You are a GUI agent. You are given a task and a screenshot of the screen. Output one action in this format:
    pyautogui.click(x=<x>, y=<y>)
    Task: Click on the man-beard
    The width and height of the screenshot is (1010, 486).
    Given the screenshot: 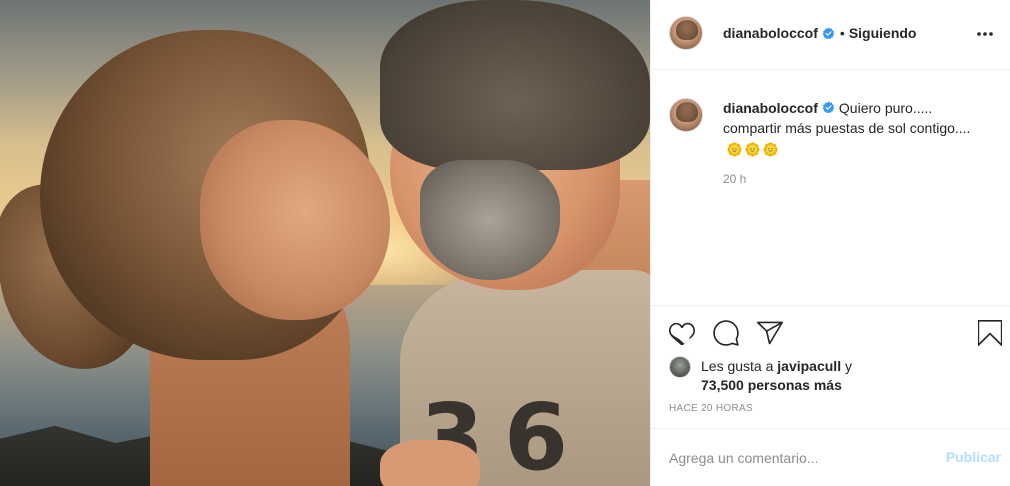 What is the action you would take?
    pyautogui.click(x=490, y=220)
    